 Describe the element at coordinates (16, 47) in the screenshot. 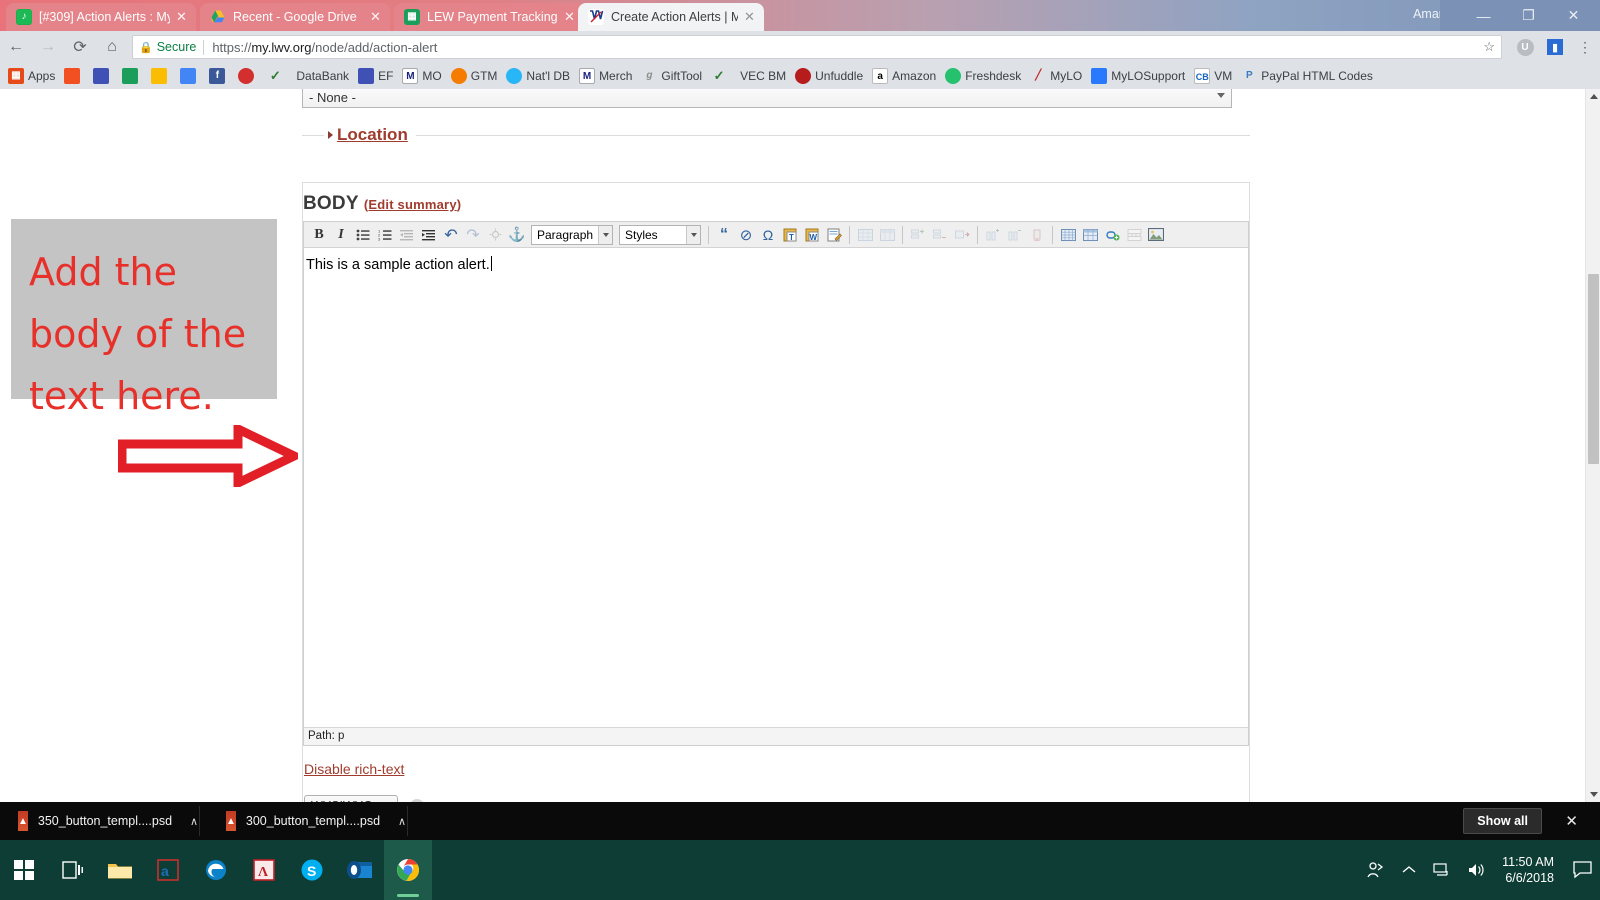

I see `back-icon: ←` at that location.